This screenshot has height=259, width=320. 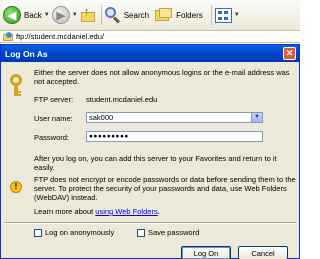 I want to click on views-button: ▼, so click(x=227, y=15).